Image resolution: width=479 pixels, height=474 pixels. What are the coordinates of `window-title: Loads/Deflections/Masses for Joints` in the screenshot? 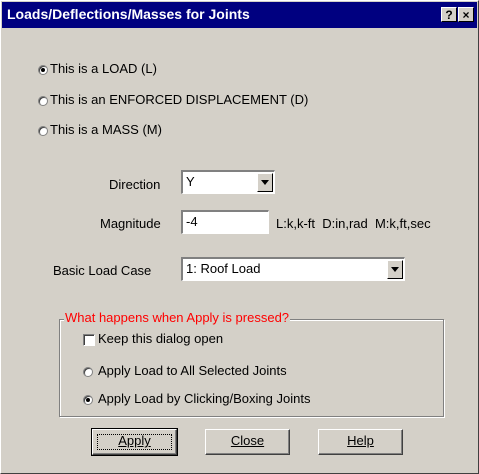 It's located at (128, 14).